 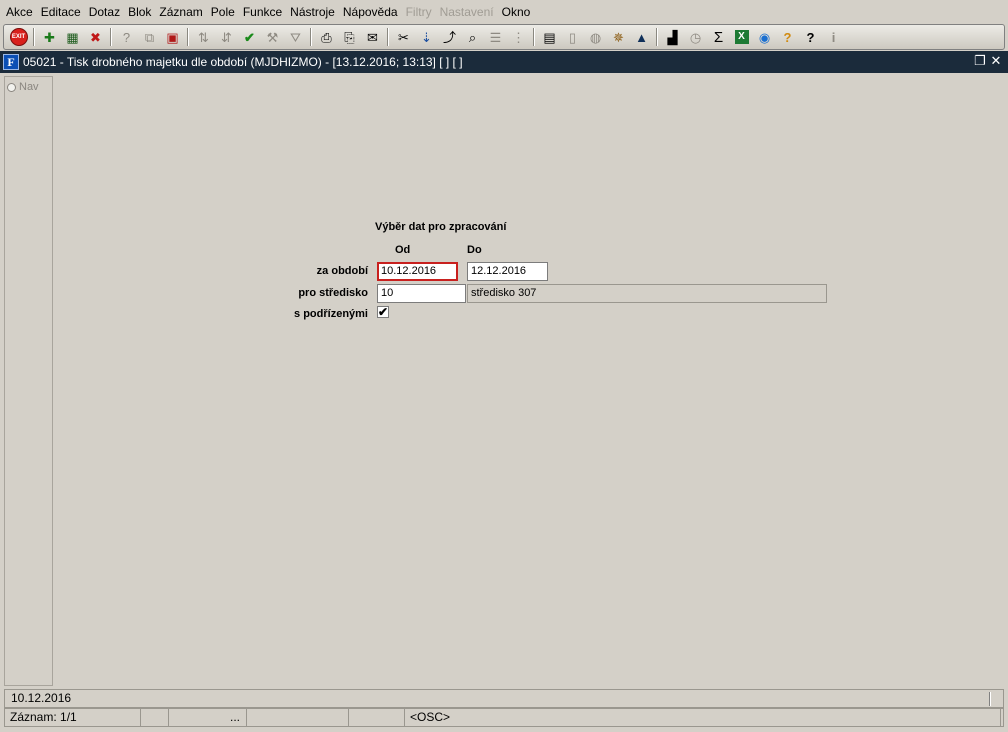 I want to click on chart-button: ▟, so click(x=672, y=37).